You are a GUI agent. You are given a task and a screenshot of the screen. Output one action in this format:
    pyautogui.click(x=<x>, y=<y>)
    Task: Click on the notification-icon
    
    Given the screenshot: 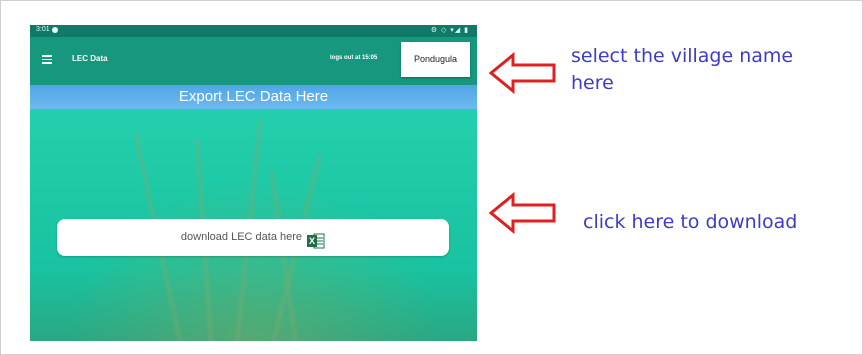 What is the action you would take?
    pyautogui.click(x=55, y=30)
    